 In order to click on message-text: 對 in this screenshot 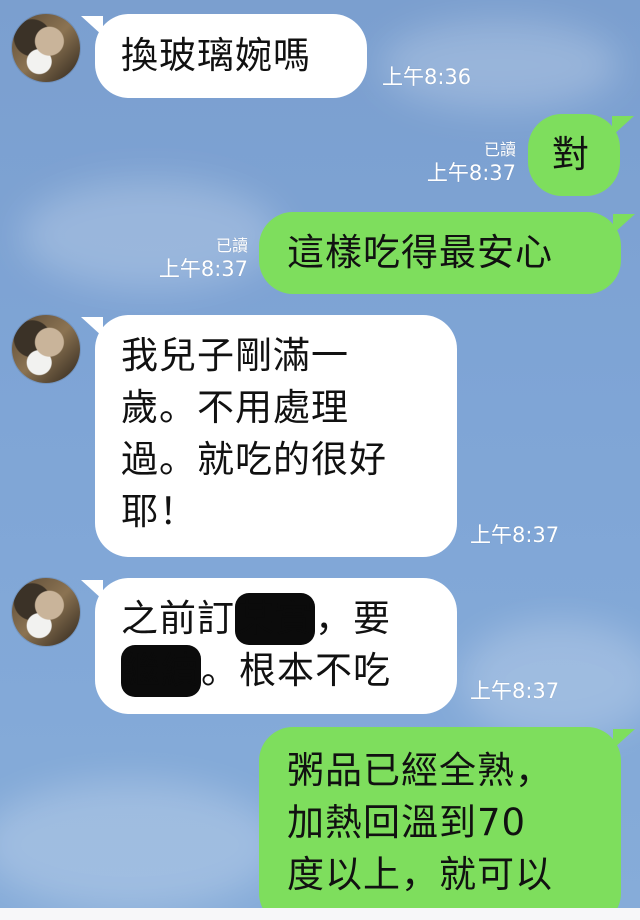, I will do `click(571, 154)`.